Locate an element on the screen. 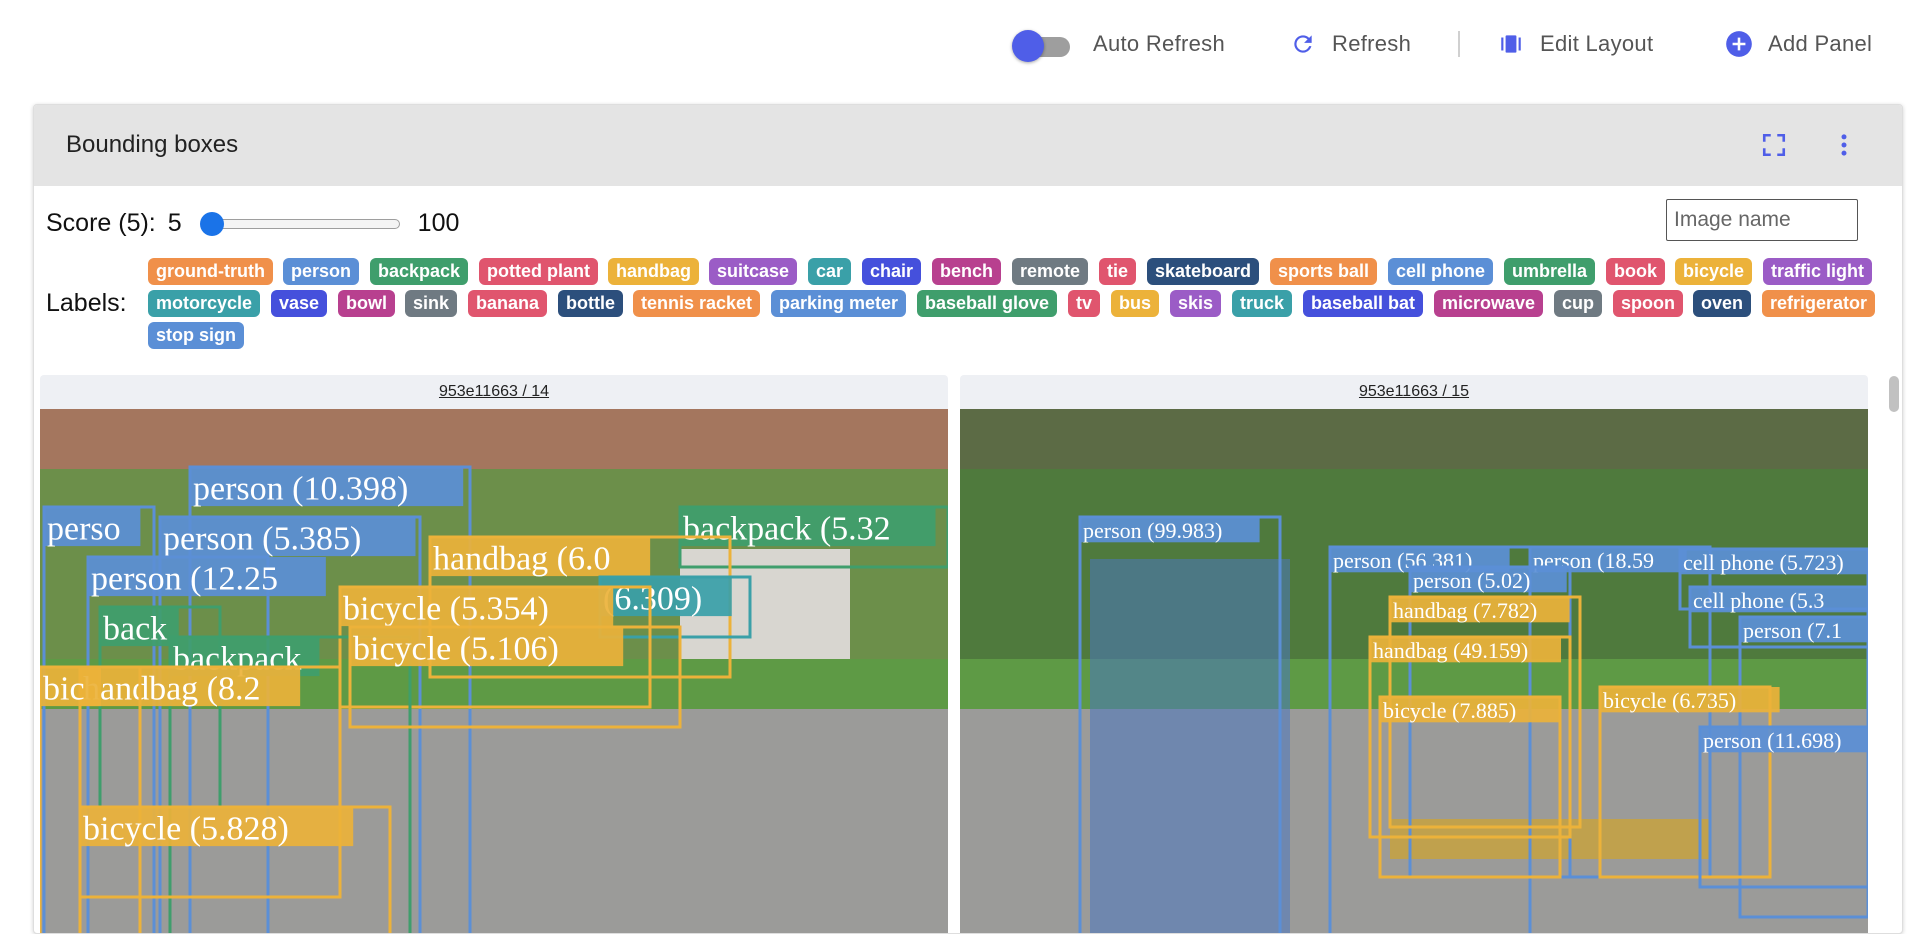 This screenshot has width=1930, height=934. more-options-icon is located at coordinates (1844, 145).